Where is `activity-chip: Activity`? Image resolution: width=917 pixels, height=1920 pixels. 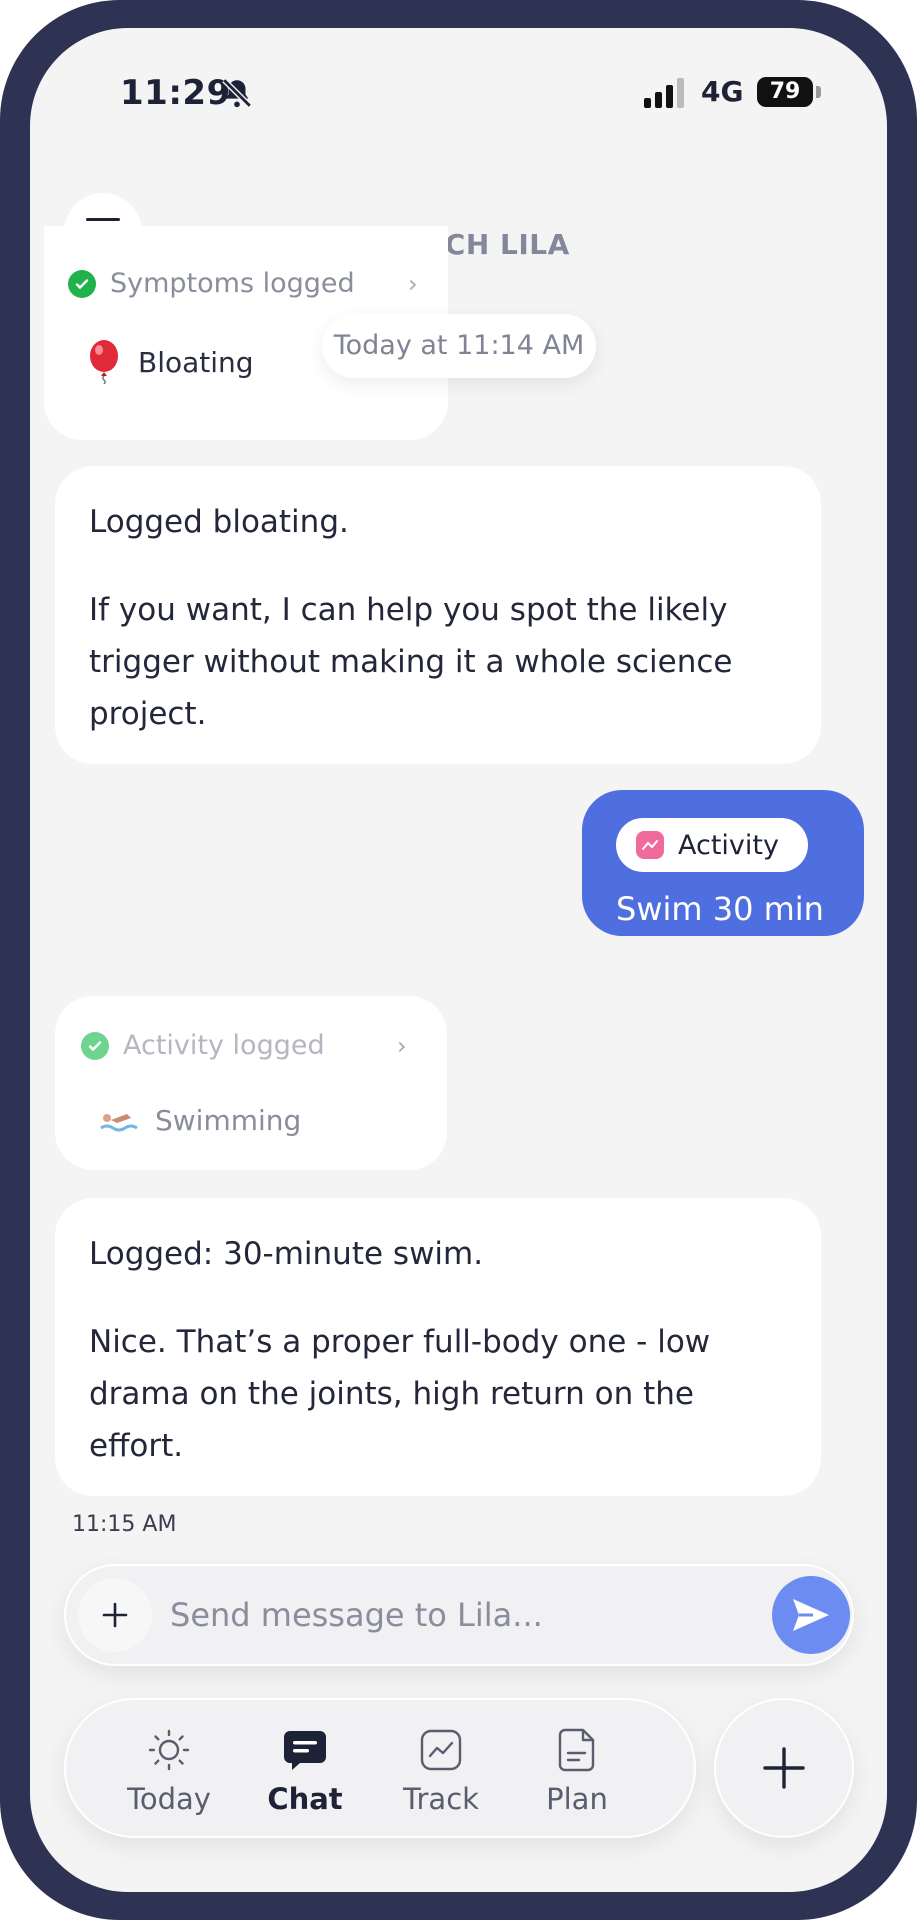
activity-chip: Activity is located at coordinates (712, 845).